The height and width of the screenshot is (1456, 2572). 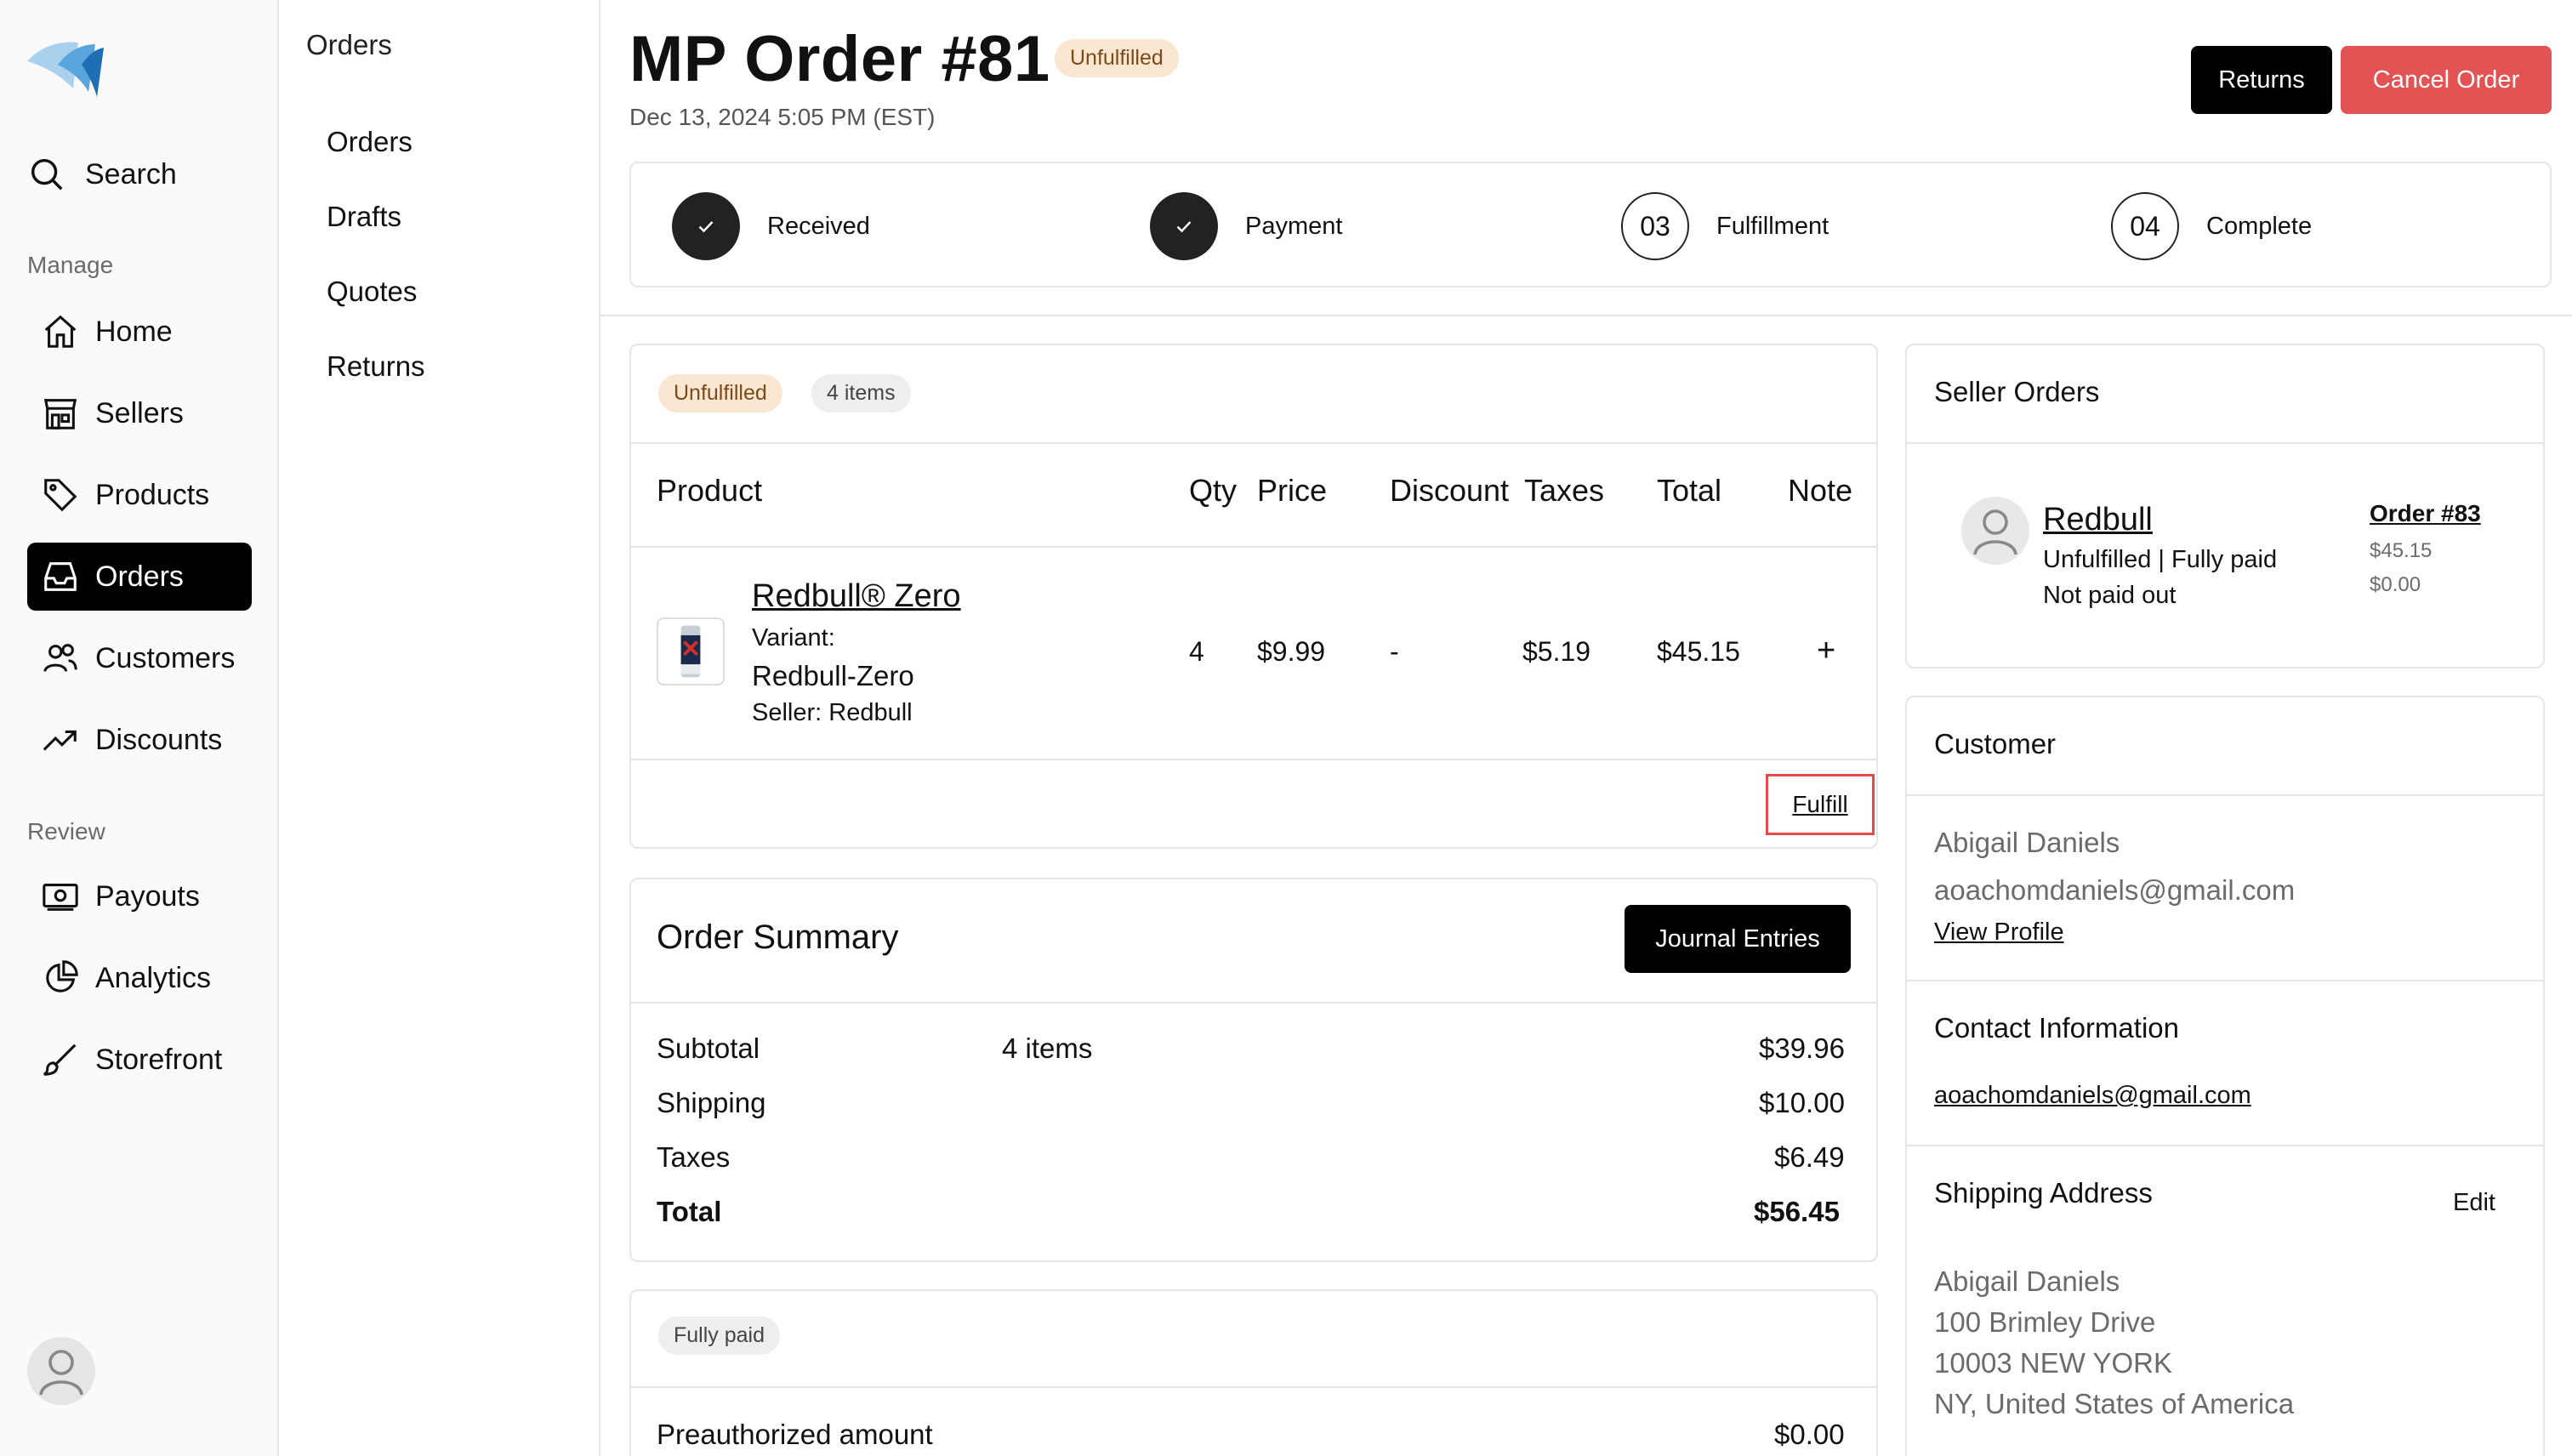 I want to click on seller-label: Seller: Redbull, so click(x=833, y=712).